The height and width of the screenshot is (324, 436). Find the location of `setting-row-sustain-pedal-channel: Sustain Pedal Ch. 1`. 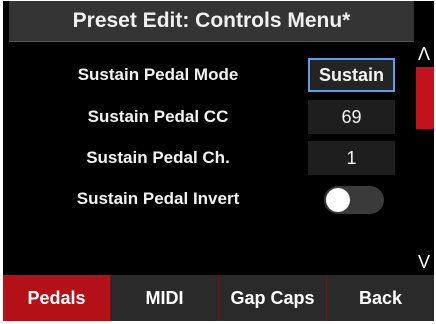

setting-row-sustain-pedal-channel: Sustain Pedal Ch. 1 is located at coordinates (208, 158).